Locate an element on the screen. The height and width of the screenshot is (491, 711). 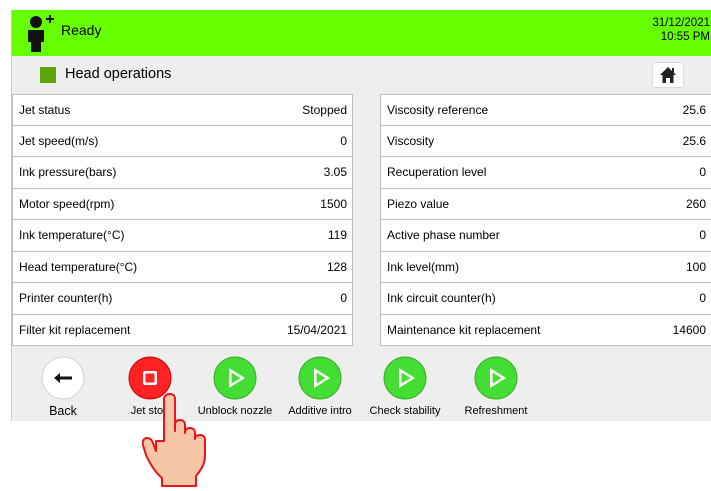
date-label: 31/12/2021 is located at coordinates (681, 23).